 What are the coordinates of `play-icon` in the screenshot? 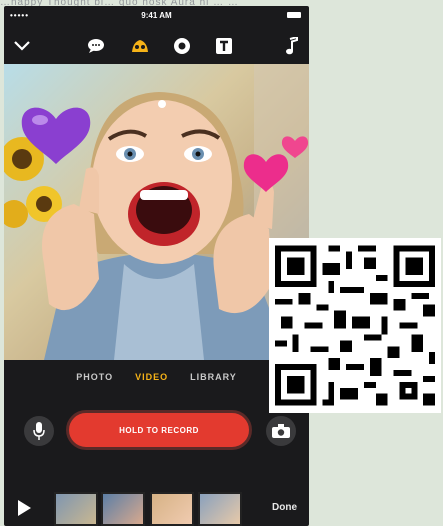 It's located at (24, 508).